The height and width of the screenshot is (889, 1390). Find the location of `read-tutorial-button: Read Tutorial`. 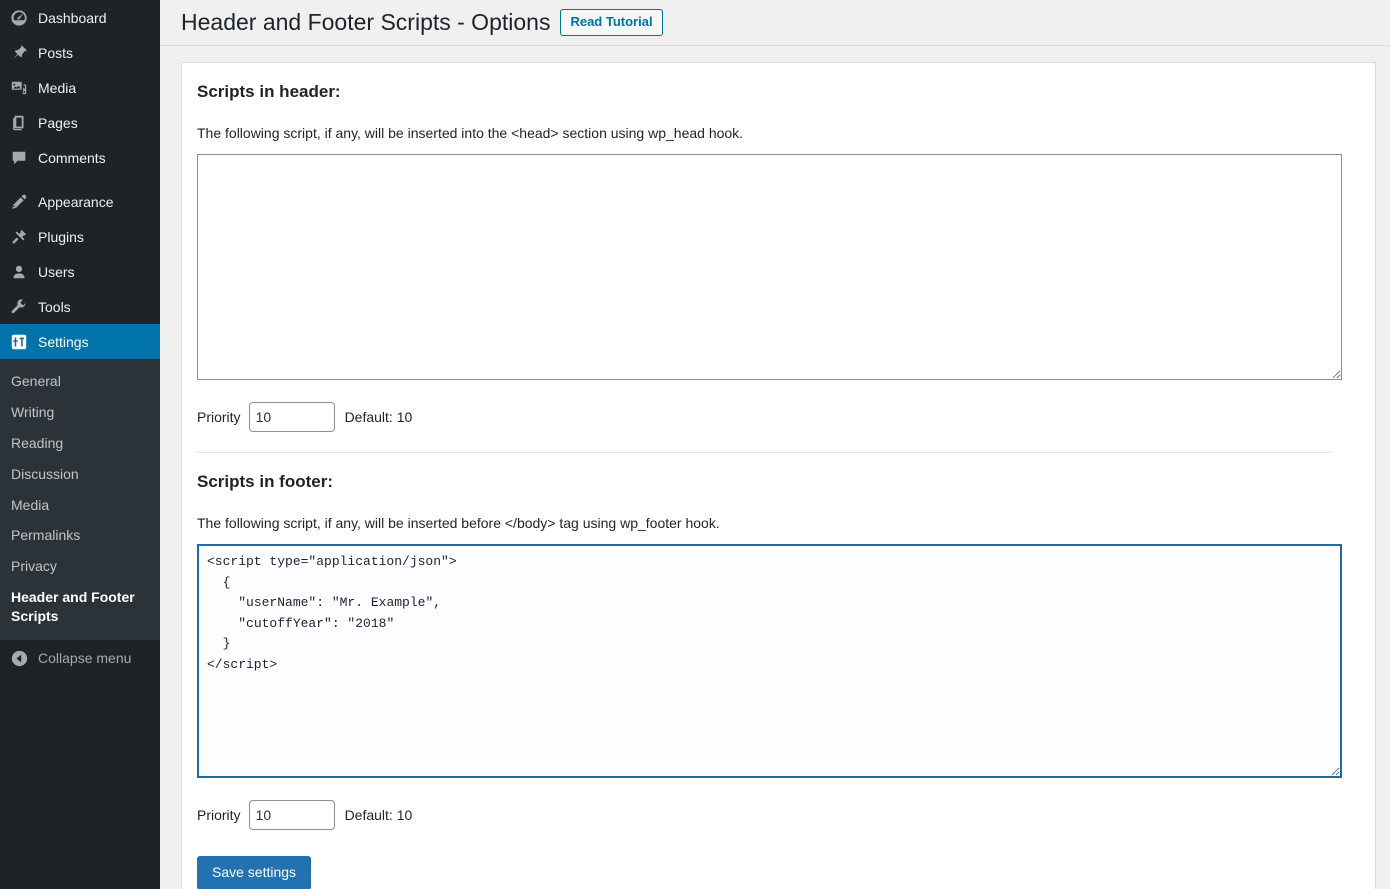

read-tutorial-button: Read Tutorial is located at coordinates (611, 22).